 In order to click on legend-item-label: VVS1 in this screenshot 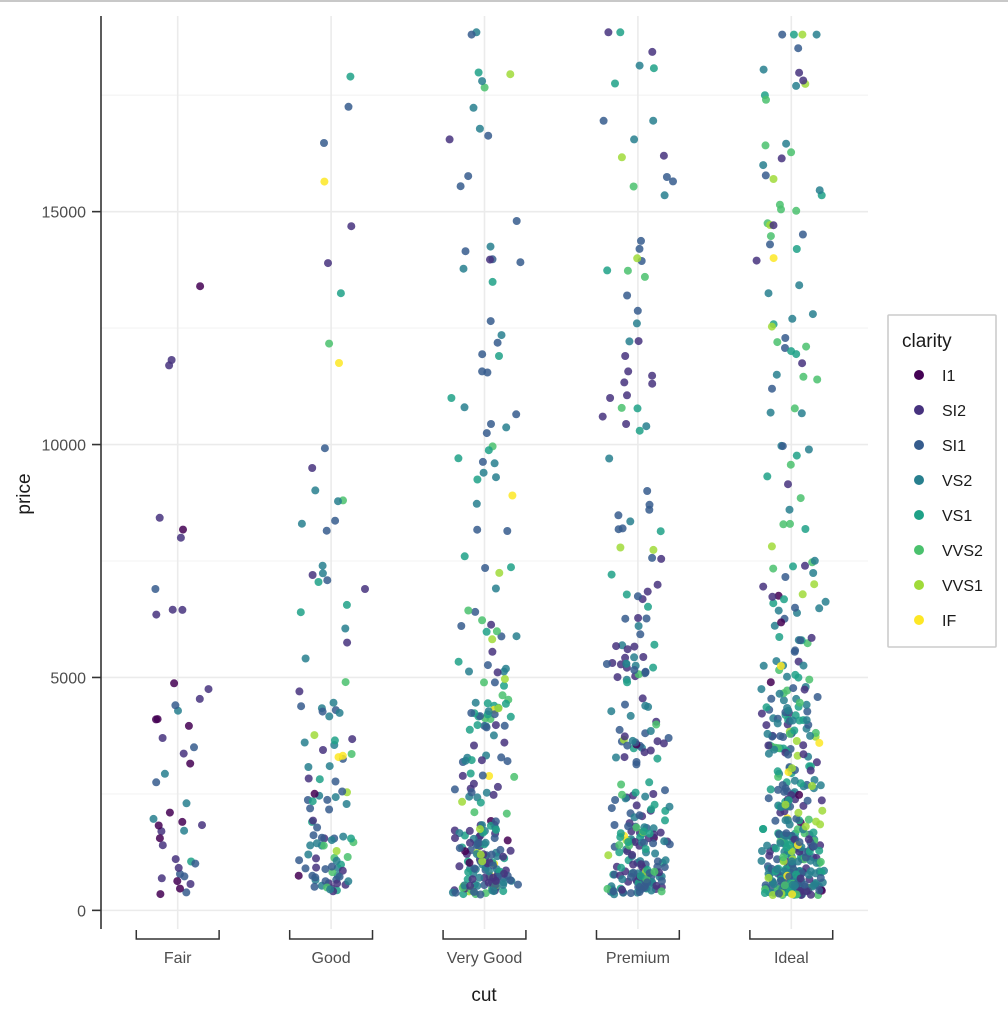, I will do `click(962, 586)`.